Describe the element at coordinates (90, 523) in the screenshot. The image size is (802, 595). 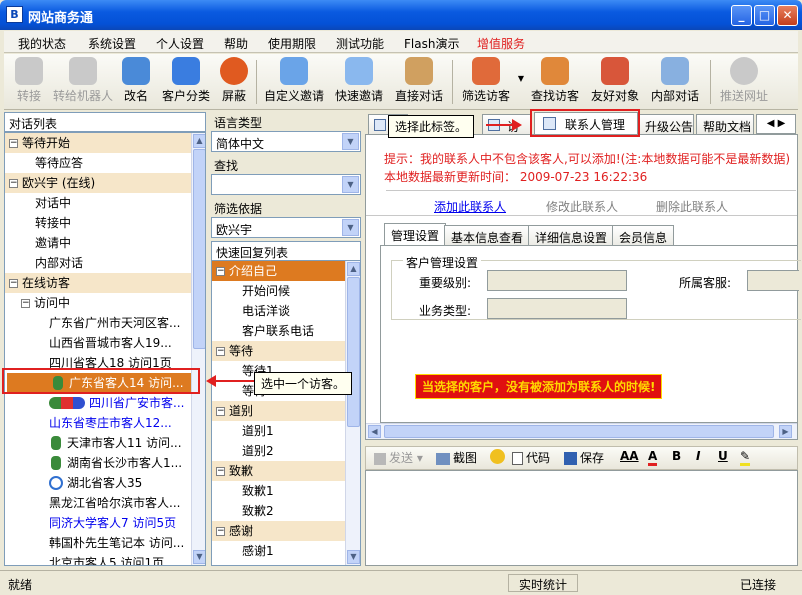
I see `visitor-row: 同济大学客人7 访问5页` at that location.